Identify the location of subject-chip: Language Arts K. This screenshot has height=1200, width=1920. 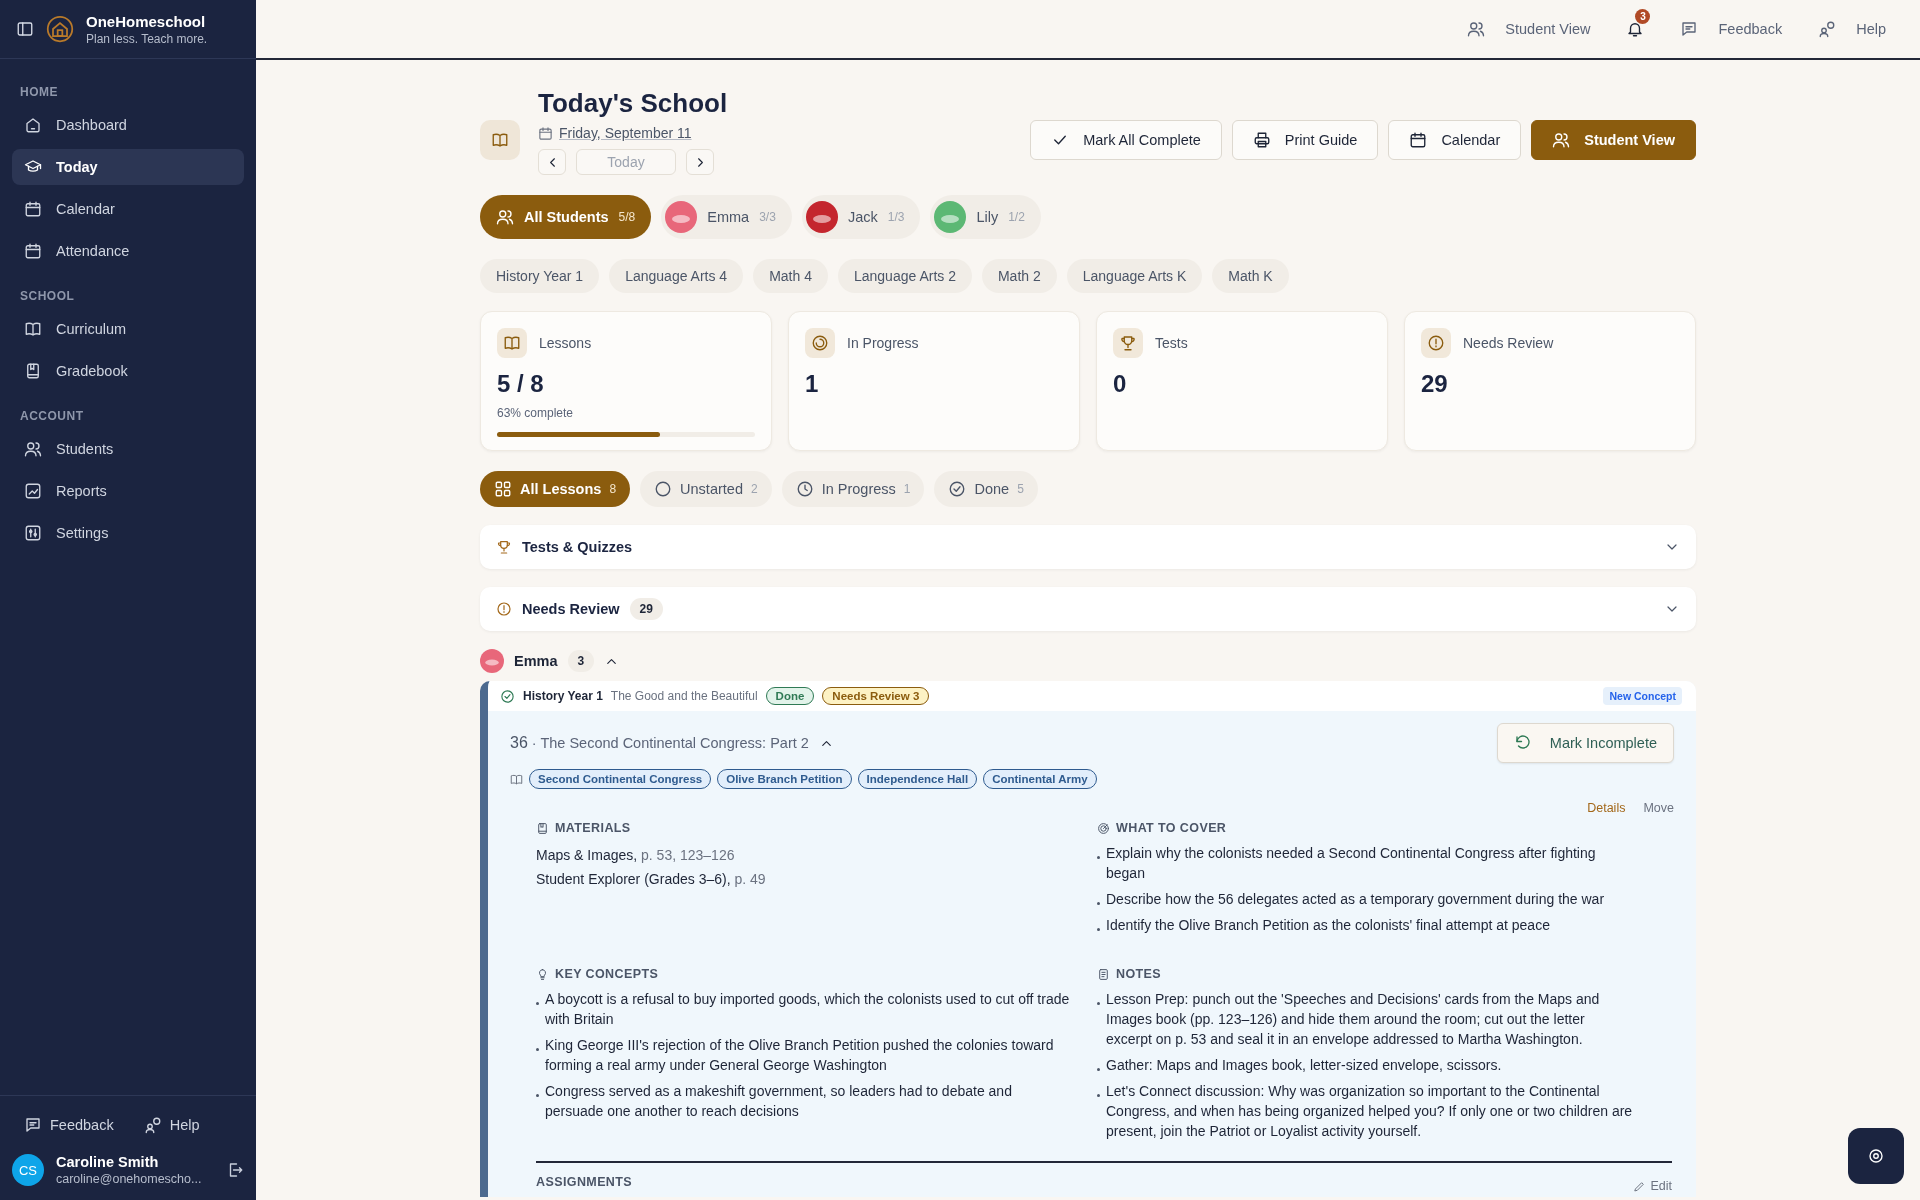
(1134, 276).